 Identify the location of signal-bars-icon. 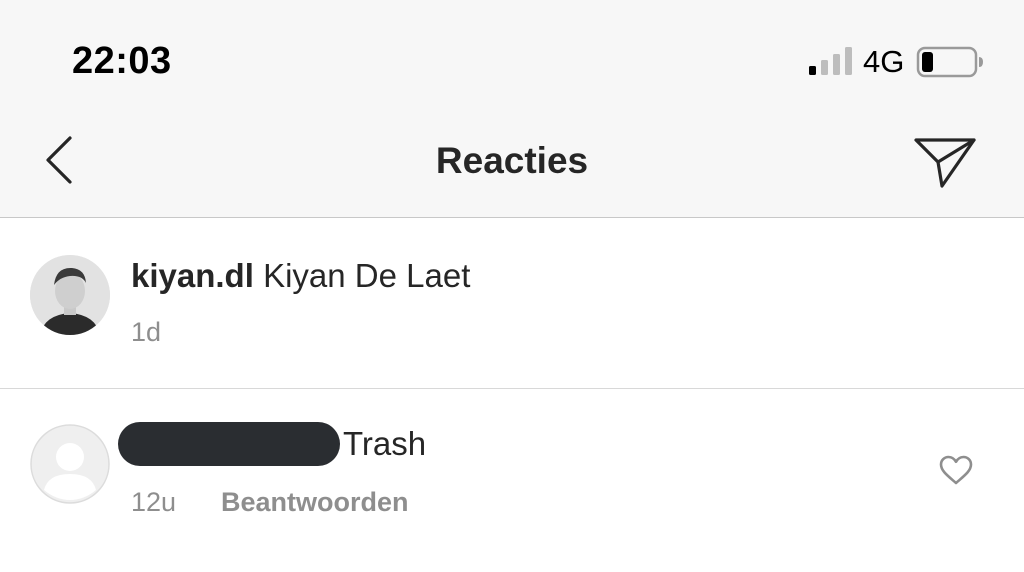
(830, 61).